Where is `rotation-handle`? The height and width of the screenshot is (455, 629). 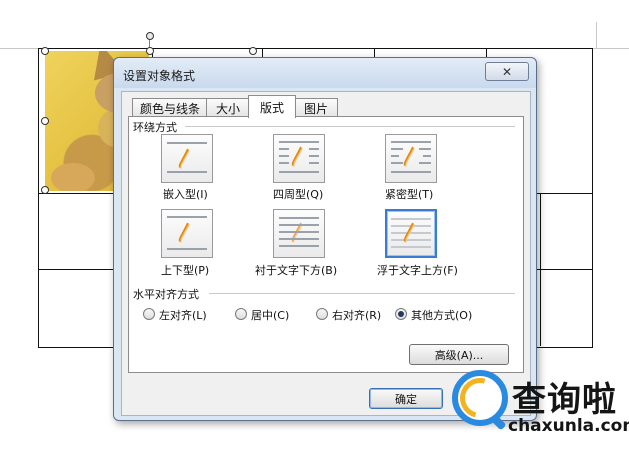
rotation-handle is located at coordinates (150, 36).